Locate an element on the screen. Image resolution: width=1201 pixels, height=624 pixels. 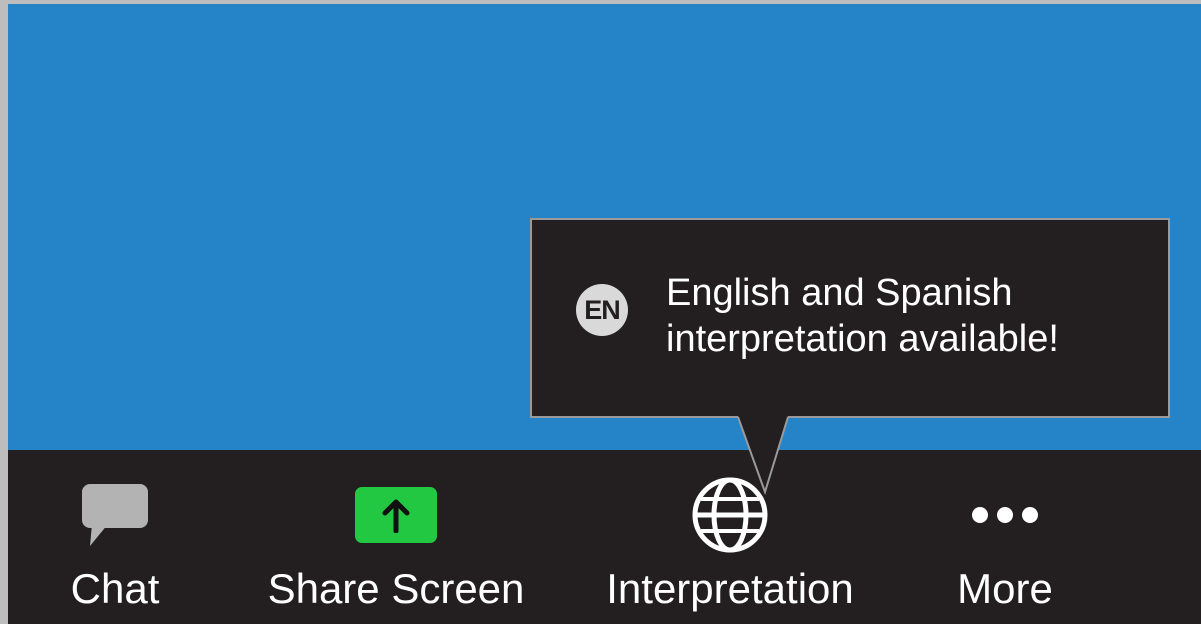
share-screen-arrow-icon is located at coordinates (396, 515).